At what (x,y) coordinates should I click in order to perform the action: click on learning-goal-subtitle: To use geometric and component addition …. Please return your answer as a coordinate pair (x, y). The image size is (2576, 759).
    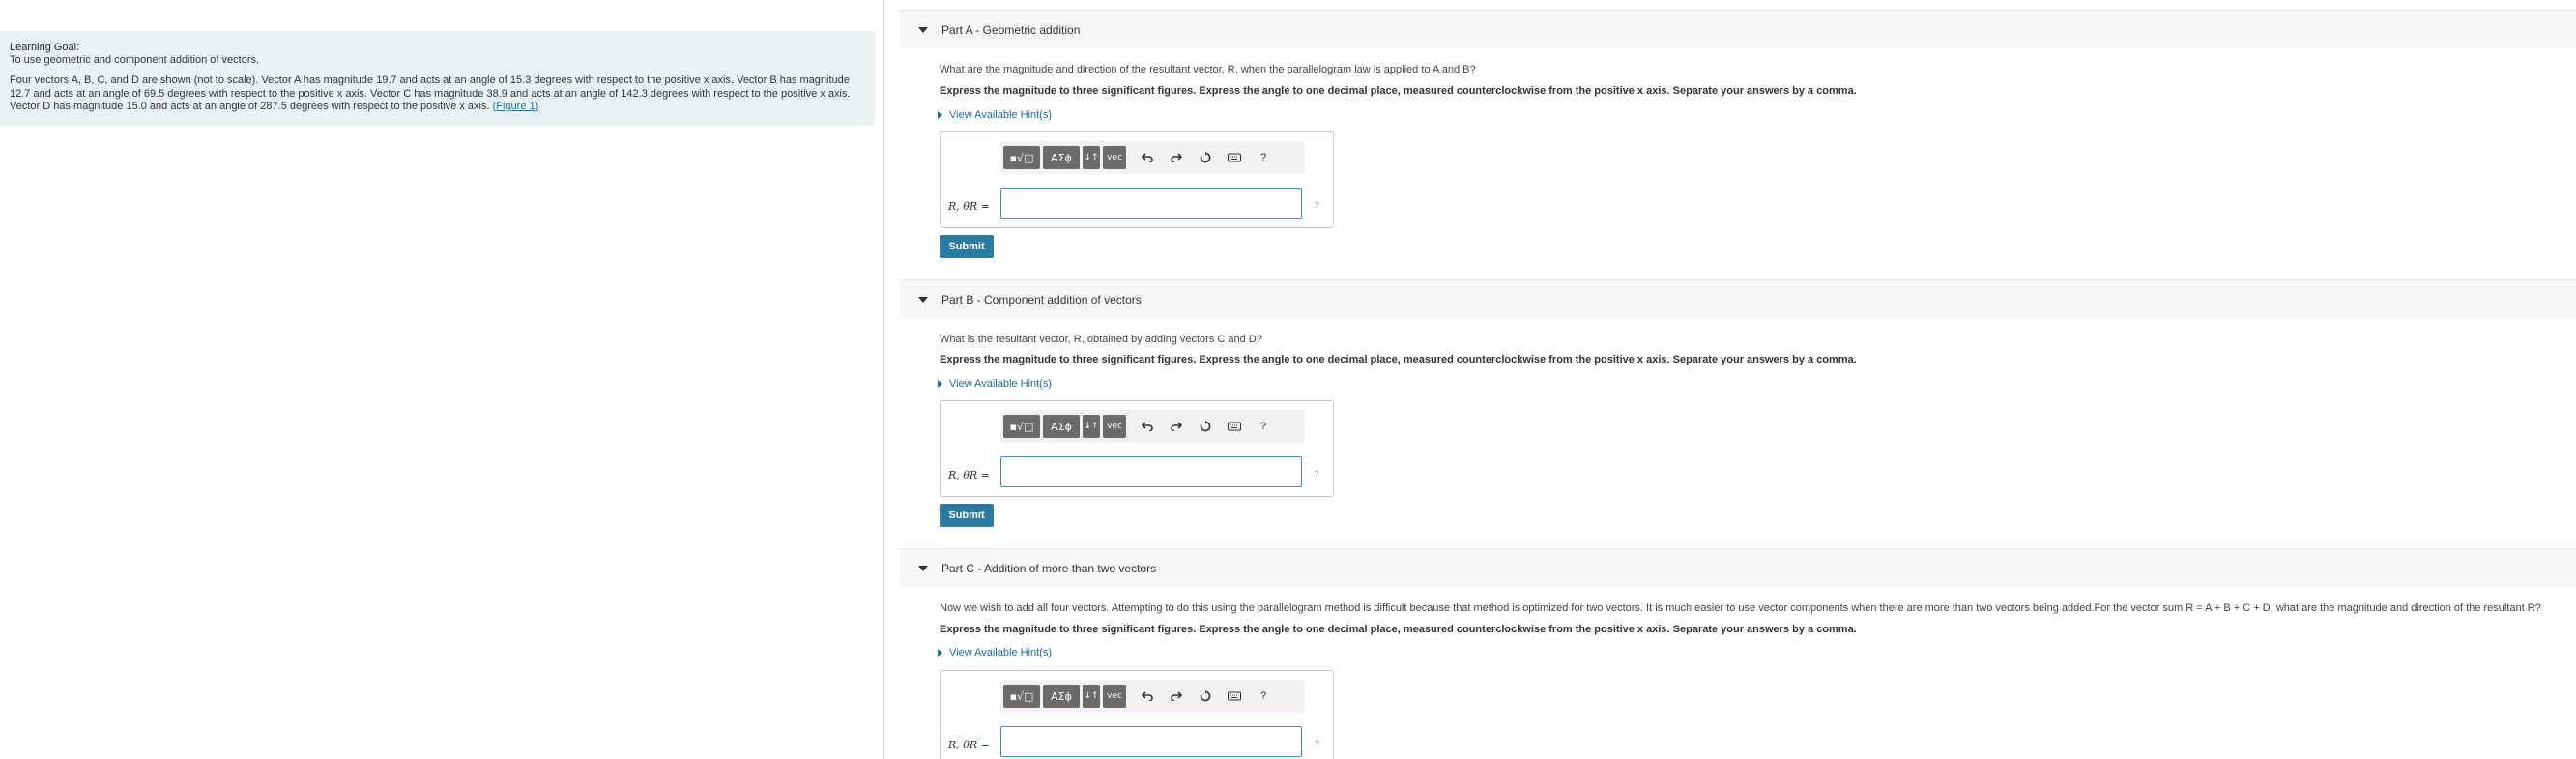
    Looking at the image, I should click on (135, 60).